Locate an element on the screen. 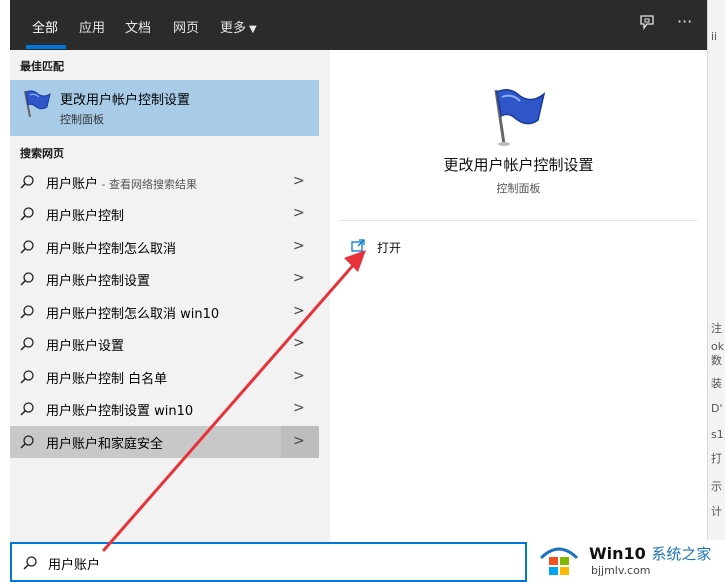 The width and height of the screenshot is (725, 582). list-item: 用户账户设置 > is located at coordinates (164, 344).